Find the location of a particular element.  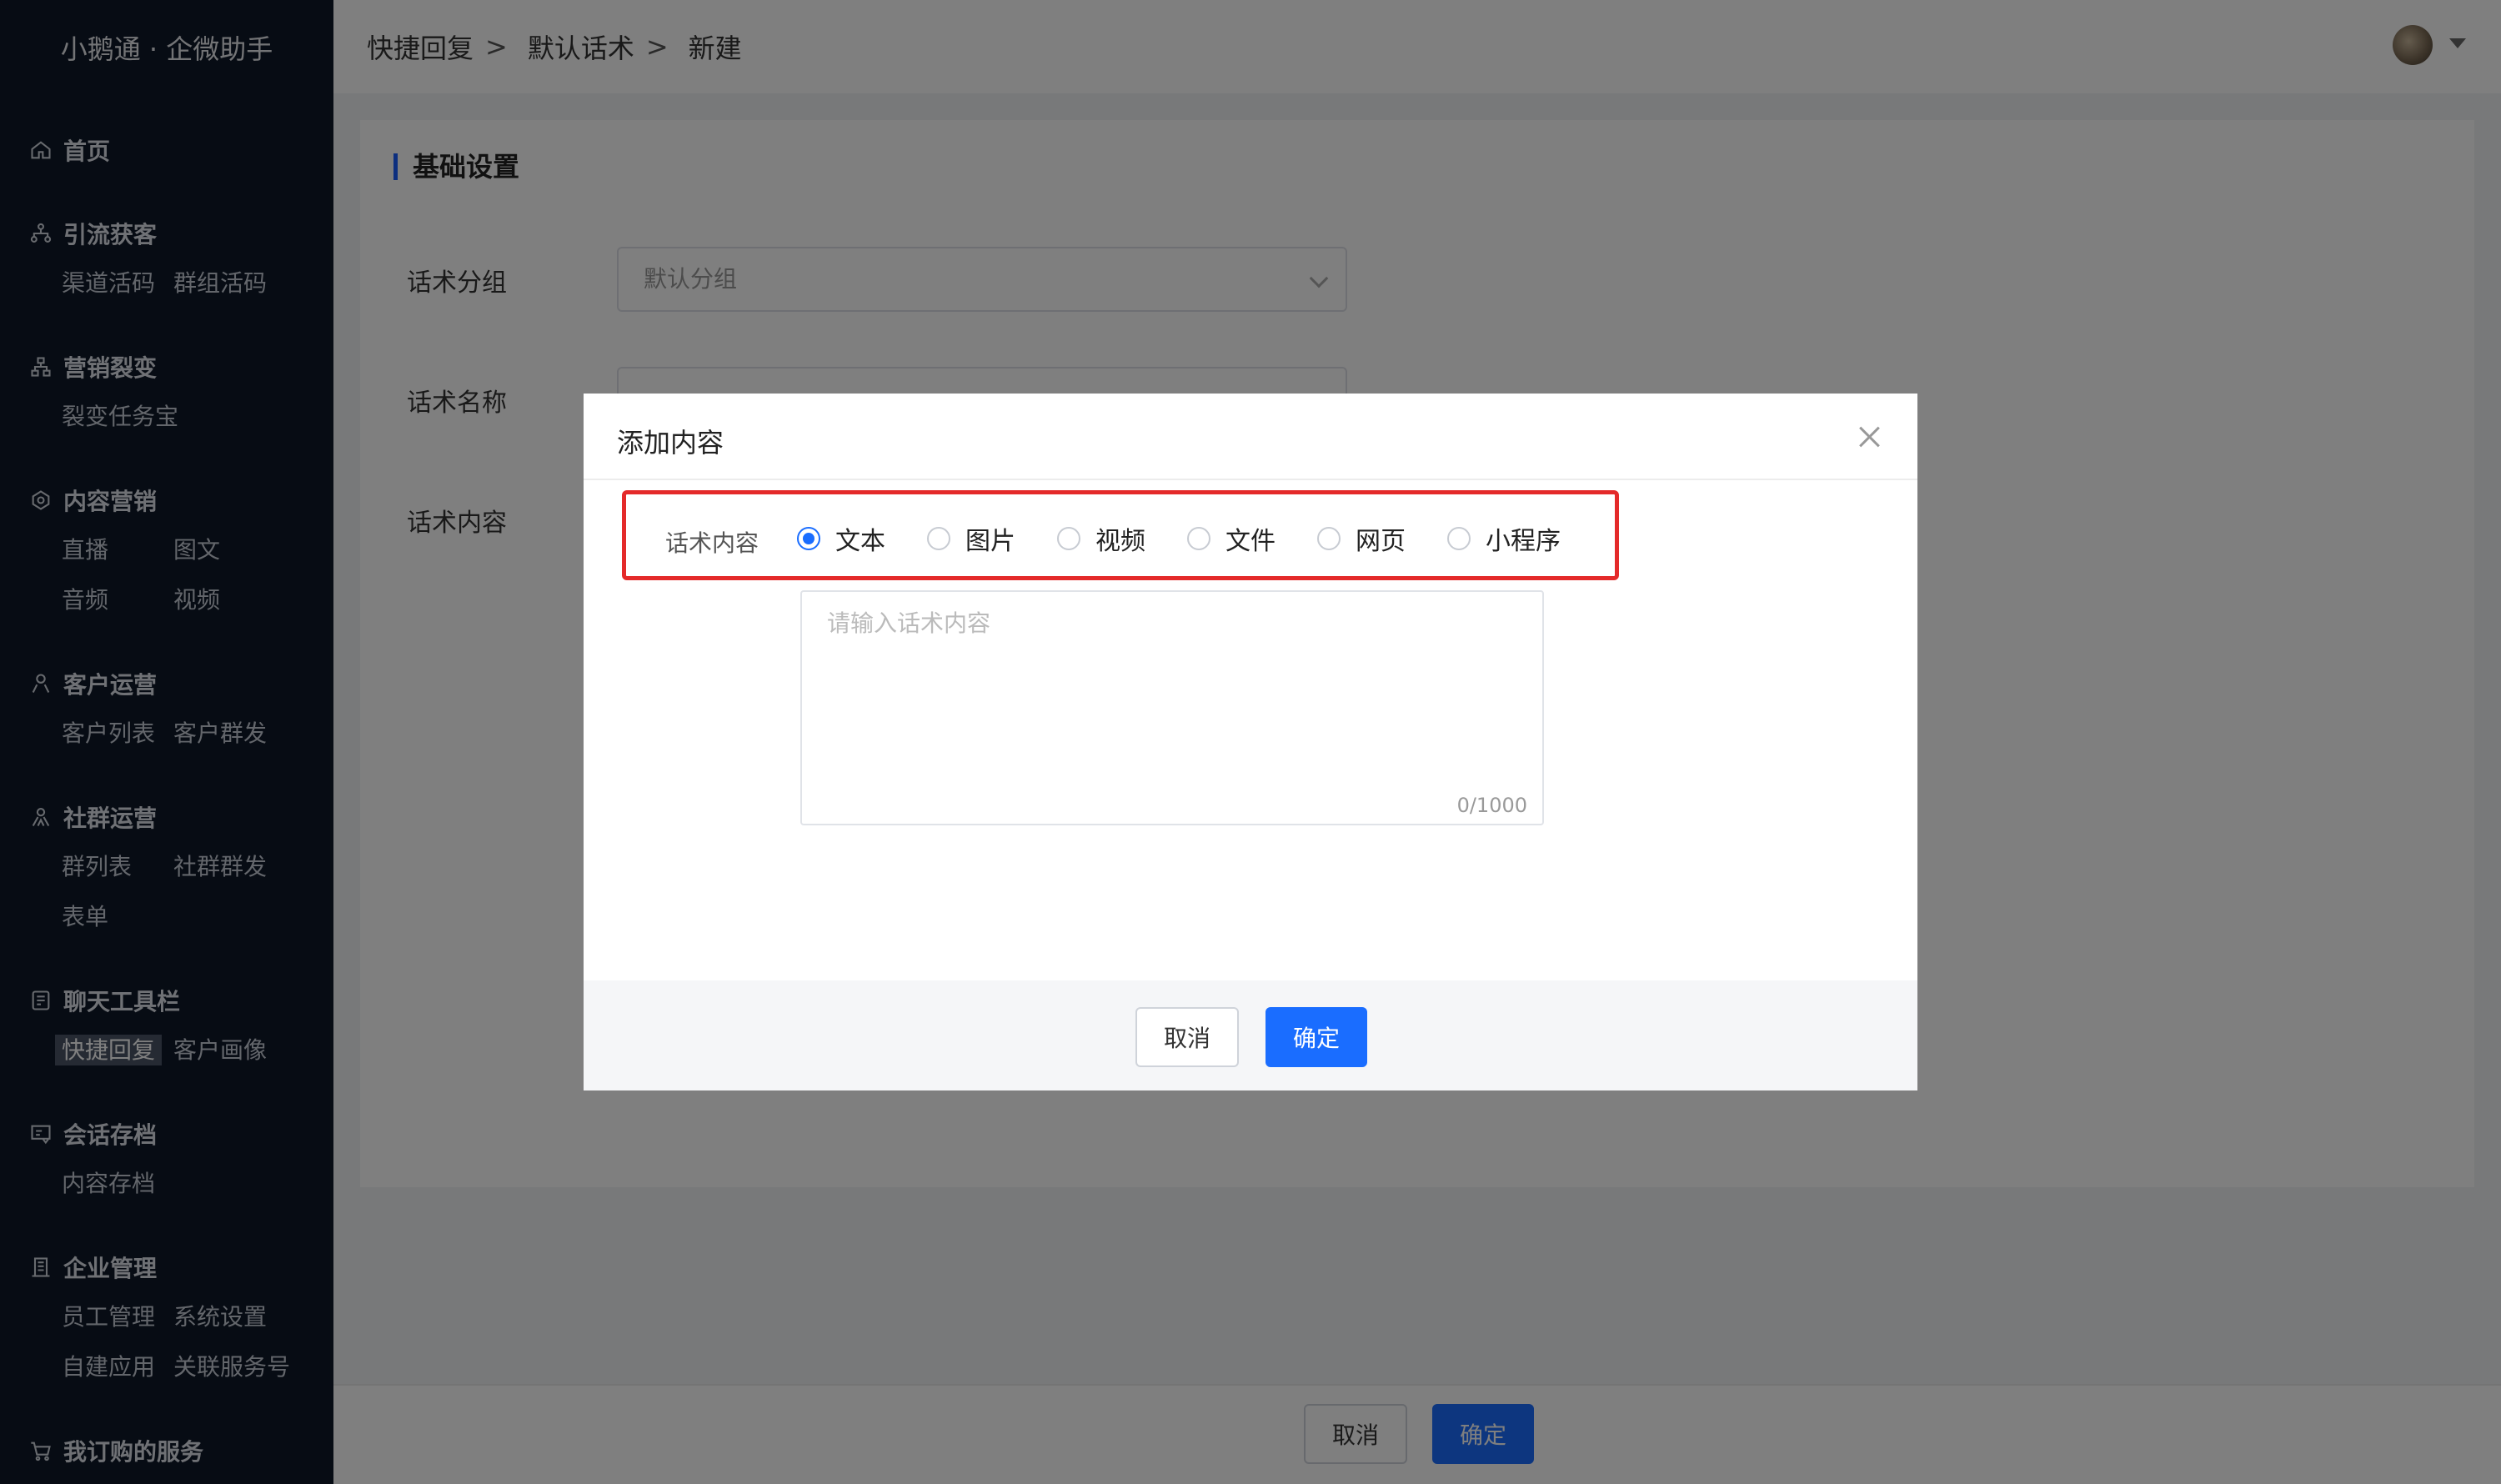

radio-label: 文件 is located at coordinates (1250, 541).